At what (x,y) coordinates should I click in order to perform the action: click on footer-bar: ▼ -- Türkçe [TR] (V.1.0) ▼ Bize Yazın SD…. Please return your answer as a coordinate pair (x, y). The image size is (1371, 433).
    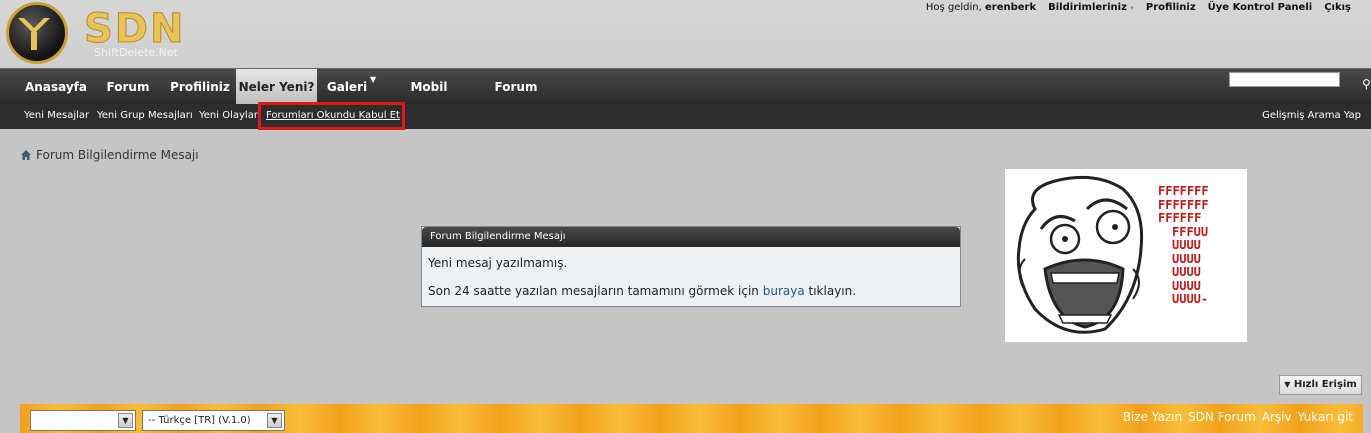
    Looking at the image, I should click on (691, 418).